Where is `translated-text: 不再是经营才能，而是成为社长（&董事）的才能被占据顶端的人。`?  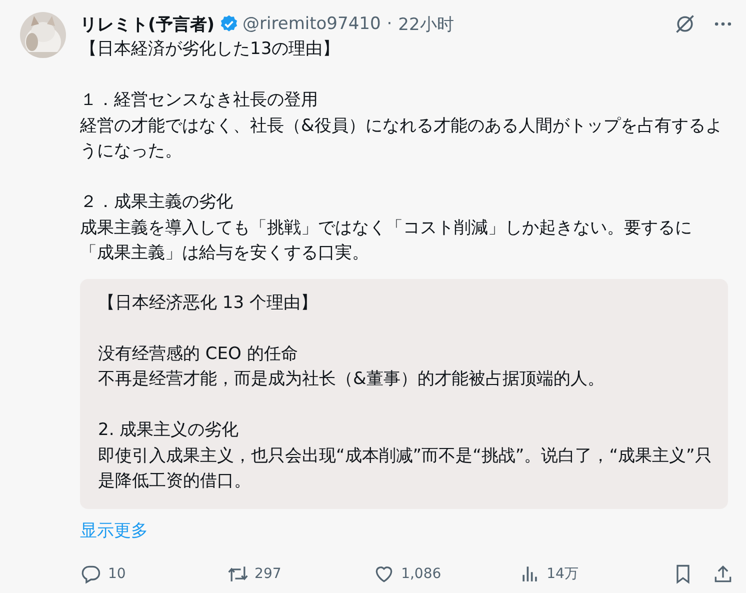
translated-text: 不再是经营才能，而是成为社长（&董事）的才能被占据顶端的人。 is located at coordinates (352, 379).